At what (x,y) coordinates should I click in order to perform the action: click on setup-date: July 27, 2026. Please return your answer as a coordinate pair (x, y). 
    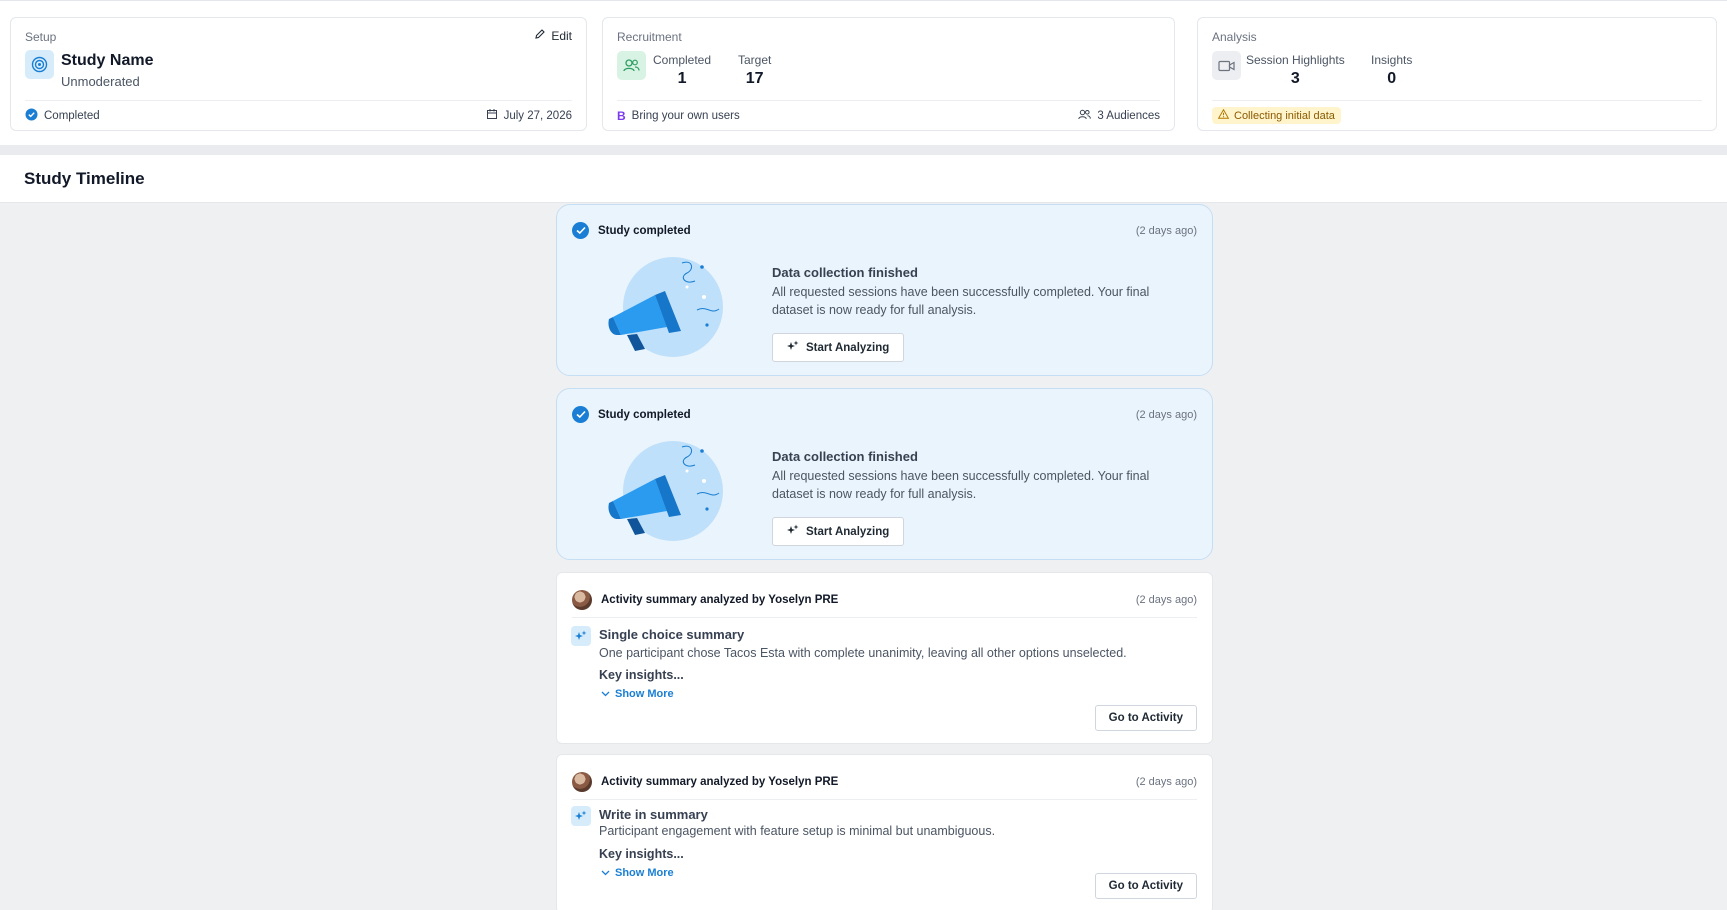
    Looking at the image, I should click on (537, 115).